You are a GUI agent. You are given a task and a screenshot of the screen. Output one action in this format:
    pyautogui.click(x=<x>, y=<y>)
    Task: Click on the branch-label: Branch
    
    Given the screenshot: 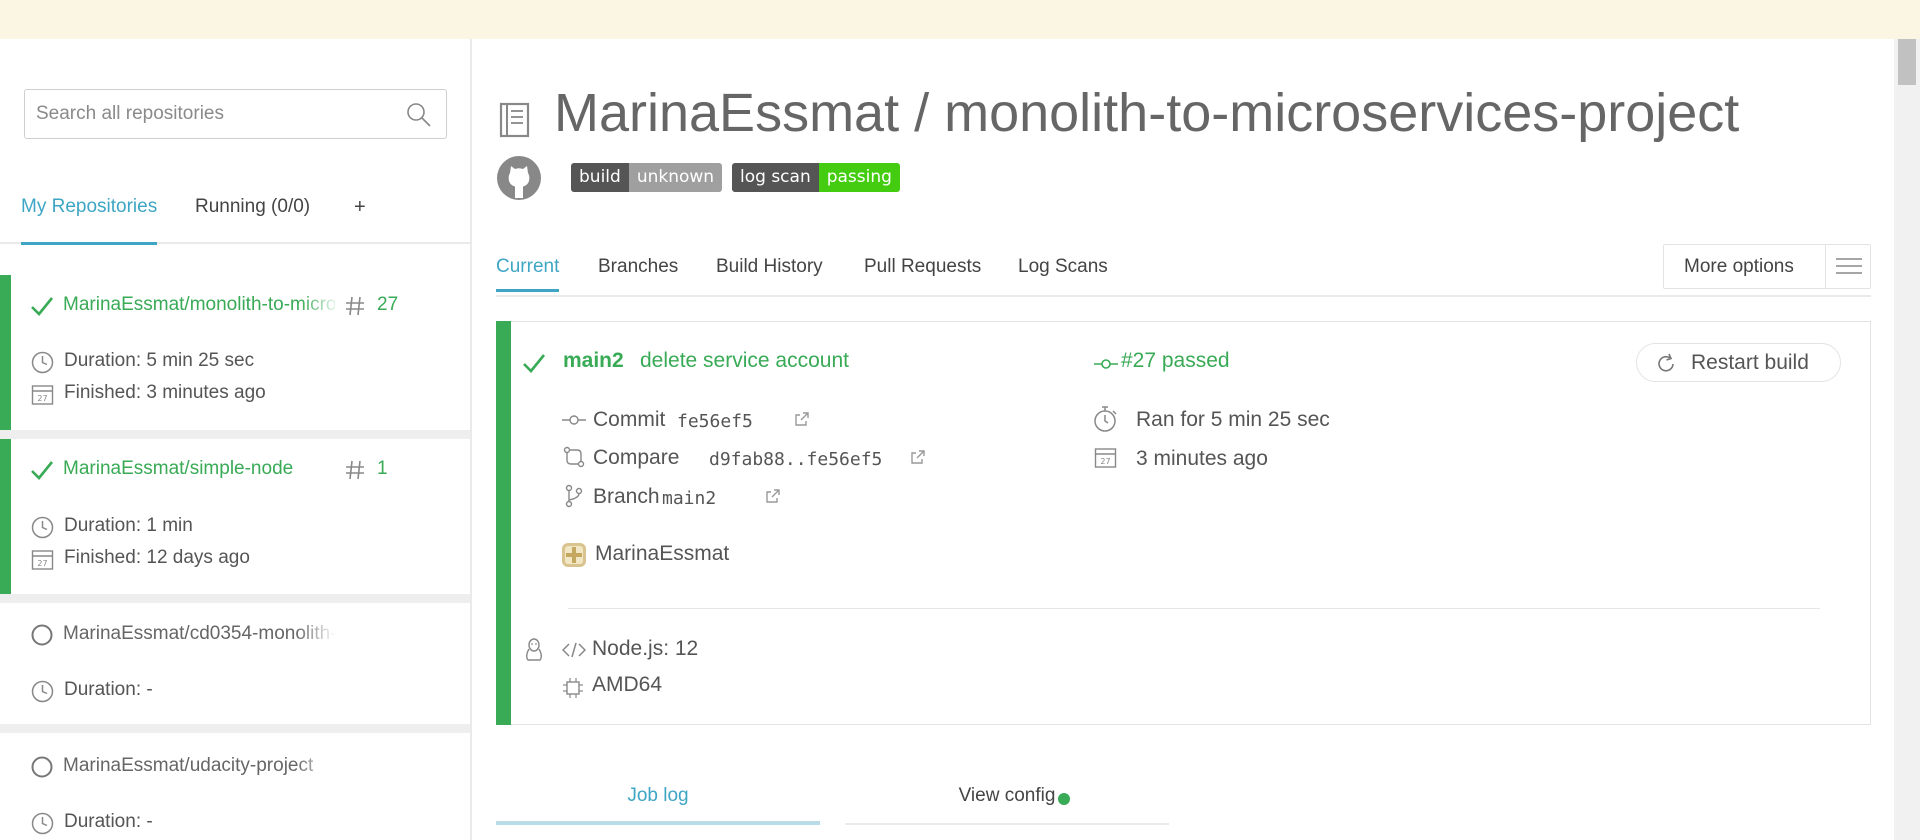 What is the action you would take?
    pyautogui.click(x=626, y=496)
    